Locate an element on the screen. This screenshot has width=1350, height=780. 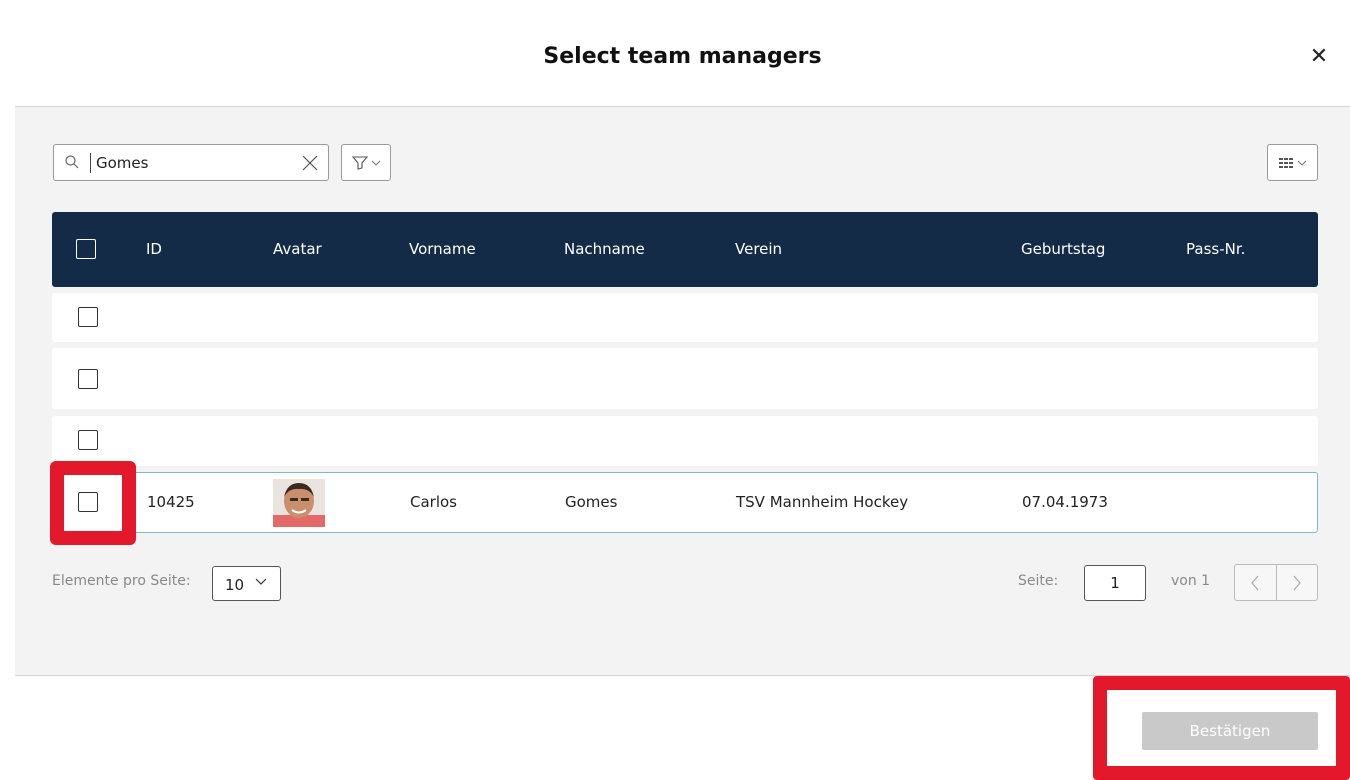
page-navigation is located at coordinates (1276, 582).